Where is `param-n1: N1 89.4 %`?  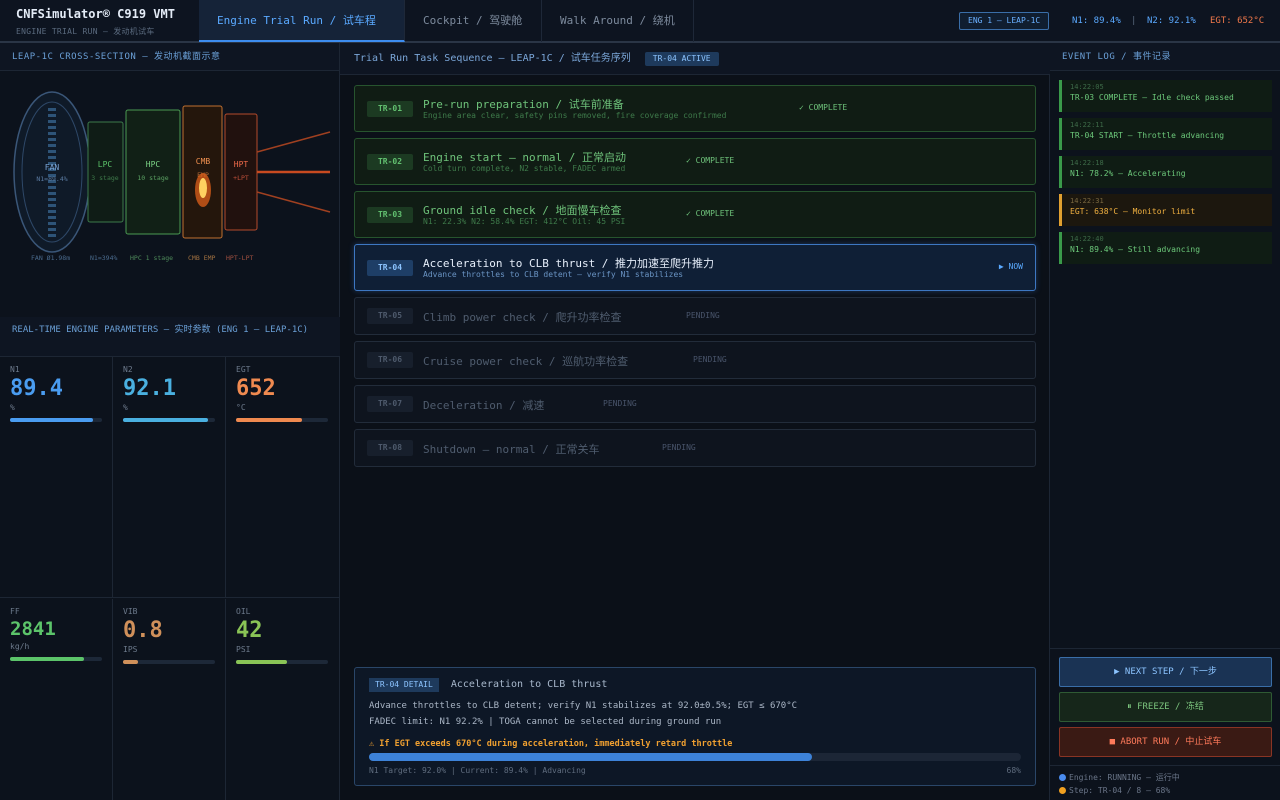
param-n1: N1 89.4 % is located at coordinates (56, 477).